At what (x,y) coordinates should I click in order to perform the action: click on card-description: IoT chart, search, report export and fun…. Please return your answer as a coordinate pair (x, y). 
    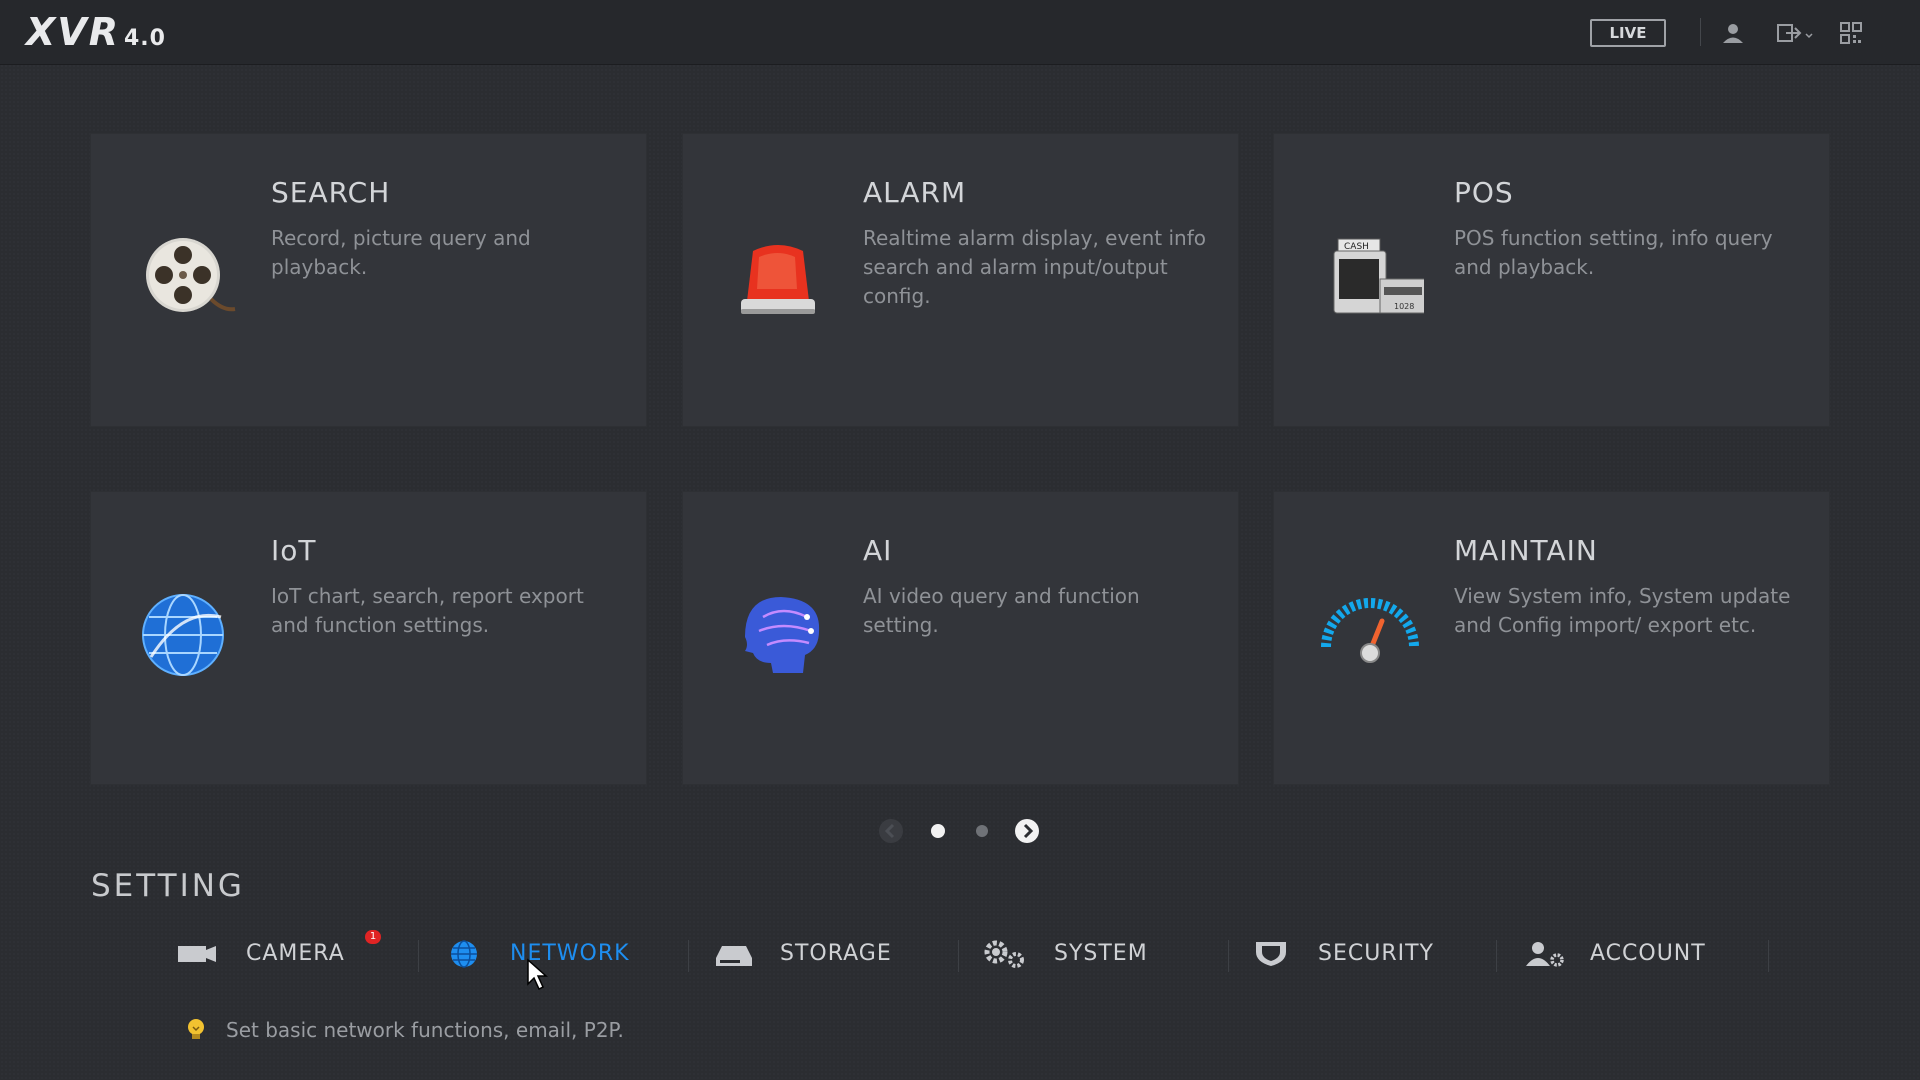
    Looking at the image, I should click on (427, 610).